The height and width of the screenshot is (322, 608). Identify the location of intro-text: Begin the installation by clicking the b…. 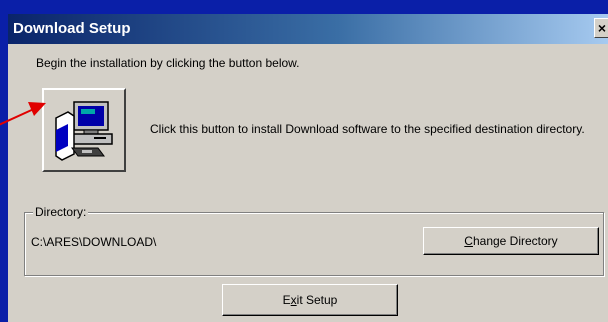
(168, 63).